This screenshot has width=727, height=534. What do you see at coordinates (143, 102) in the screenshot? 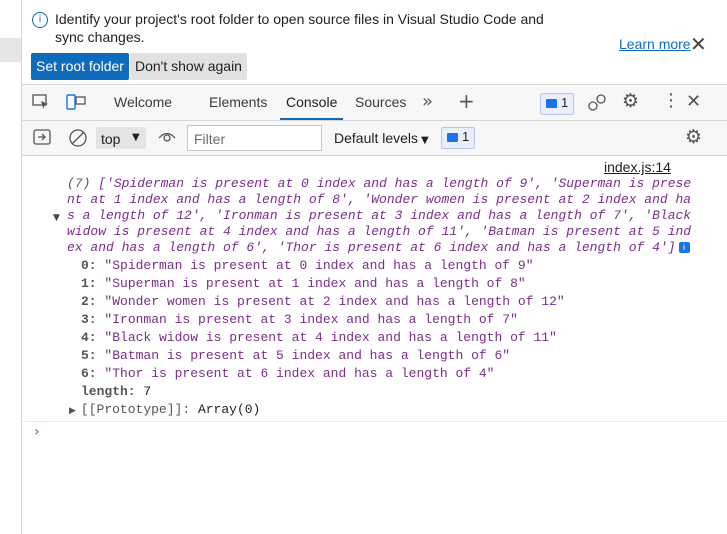
I see `tab-welcome: Welcome` at bounding box center [143, 102].